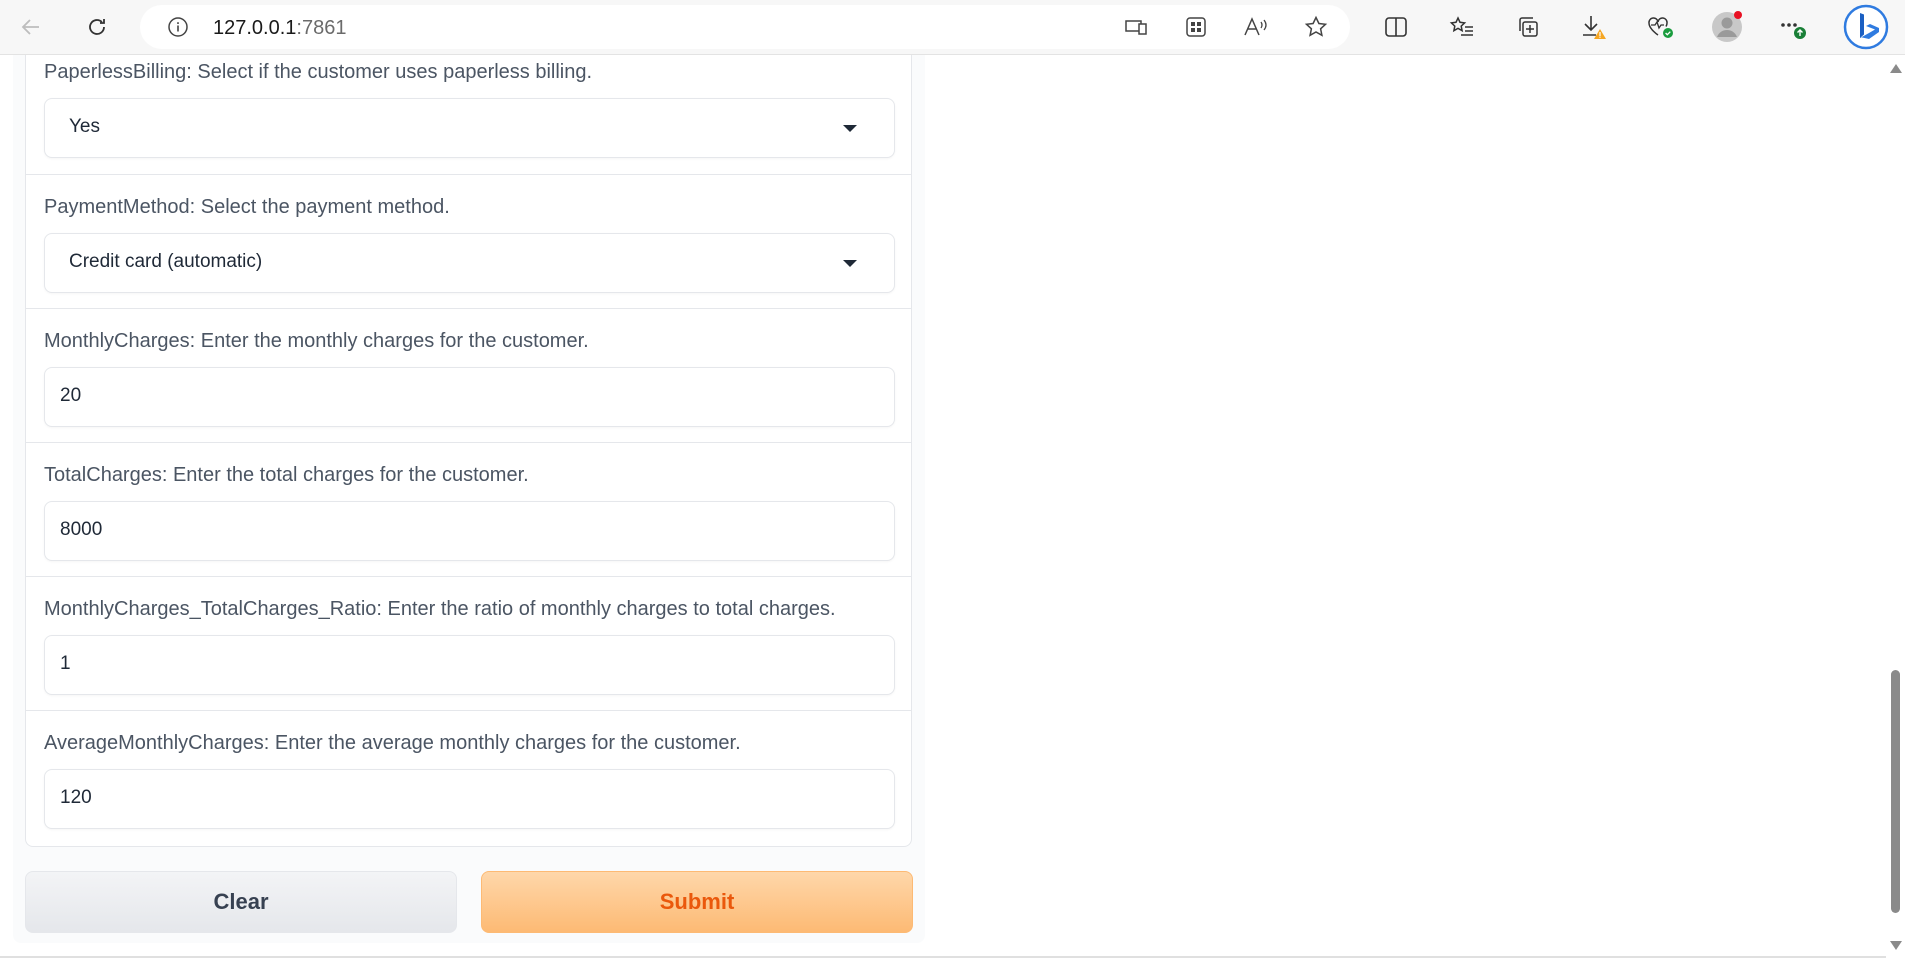  What do you see at coordinates (1594, 27) in the screenshot?
I see `download-icon` at bounding box center [1594, 27].